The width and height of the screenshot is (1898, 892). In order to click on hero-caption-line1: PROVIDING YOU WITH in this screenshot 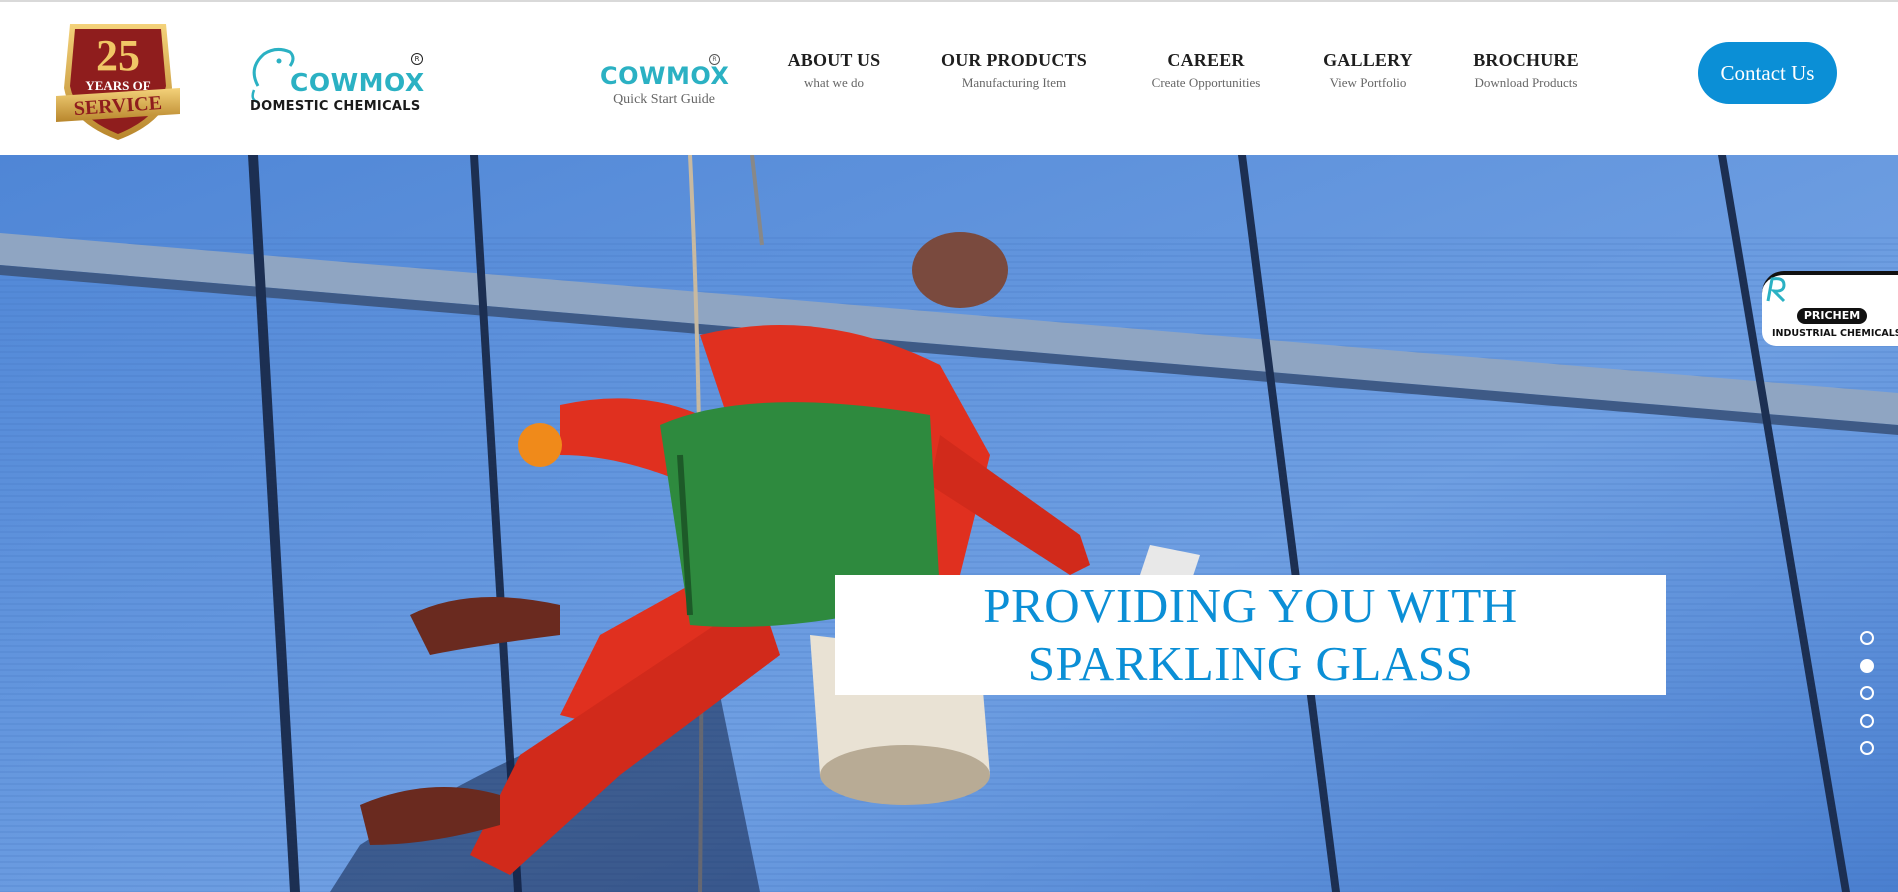, I will do `click(1250, 605)`.